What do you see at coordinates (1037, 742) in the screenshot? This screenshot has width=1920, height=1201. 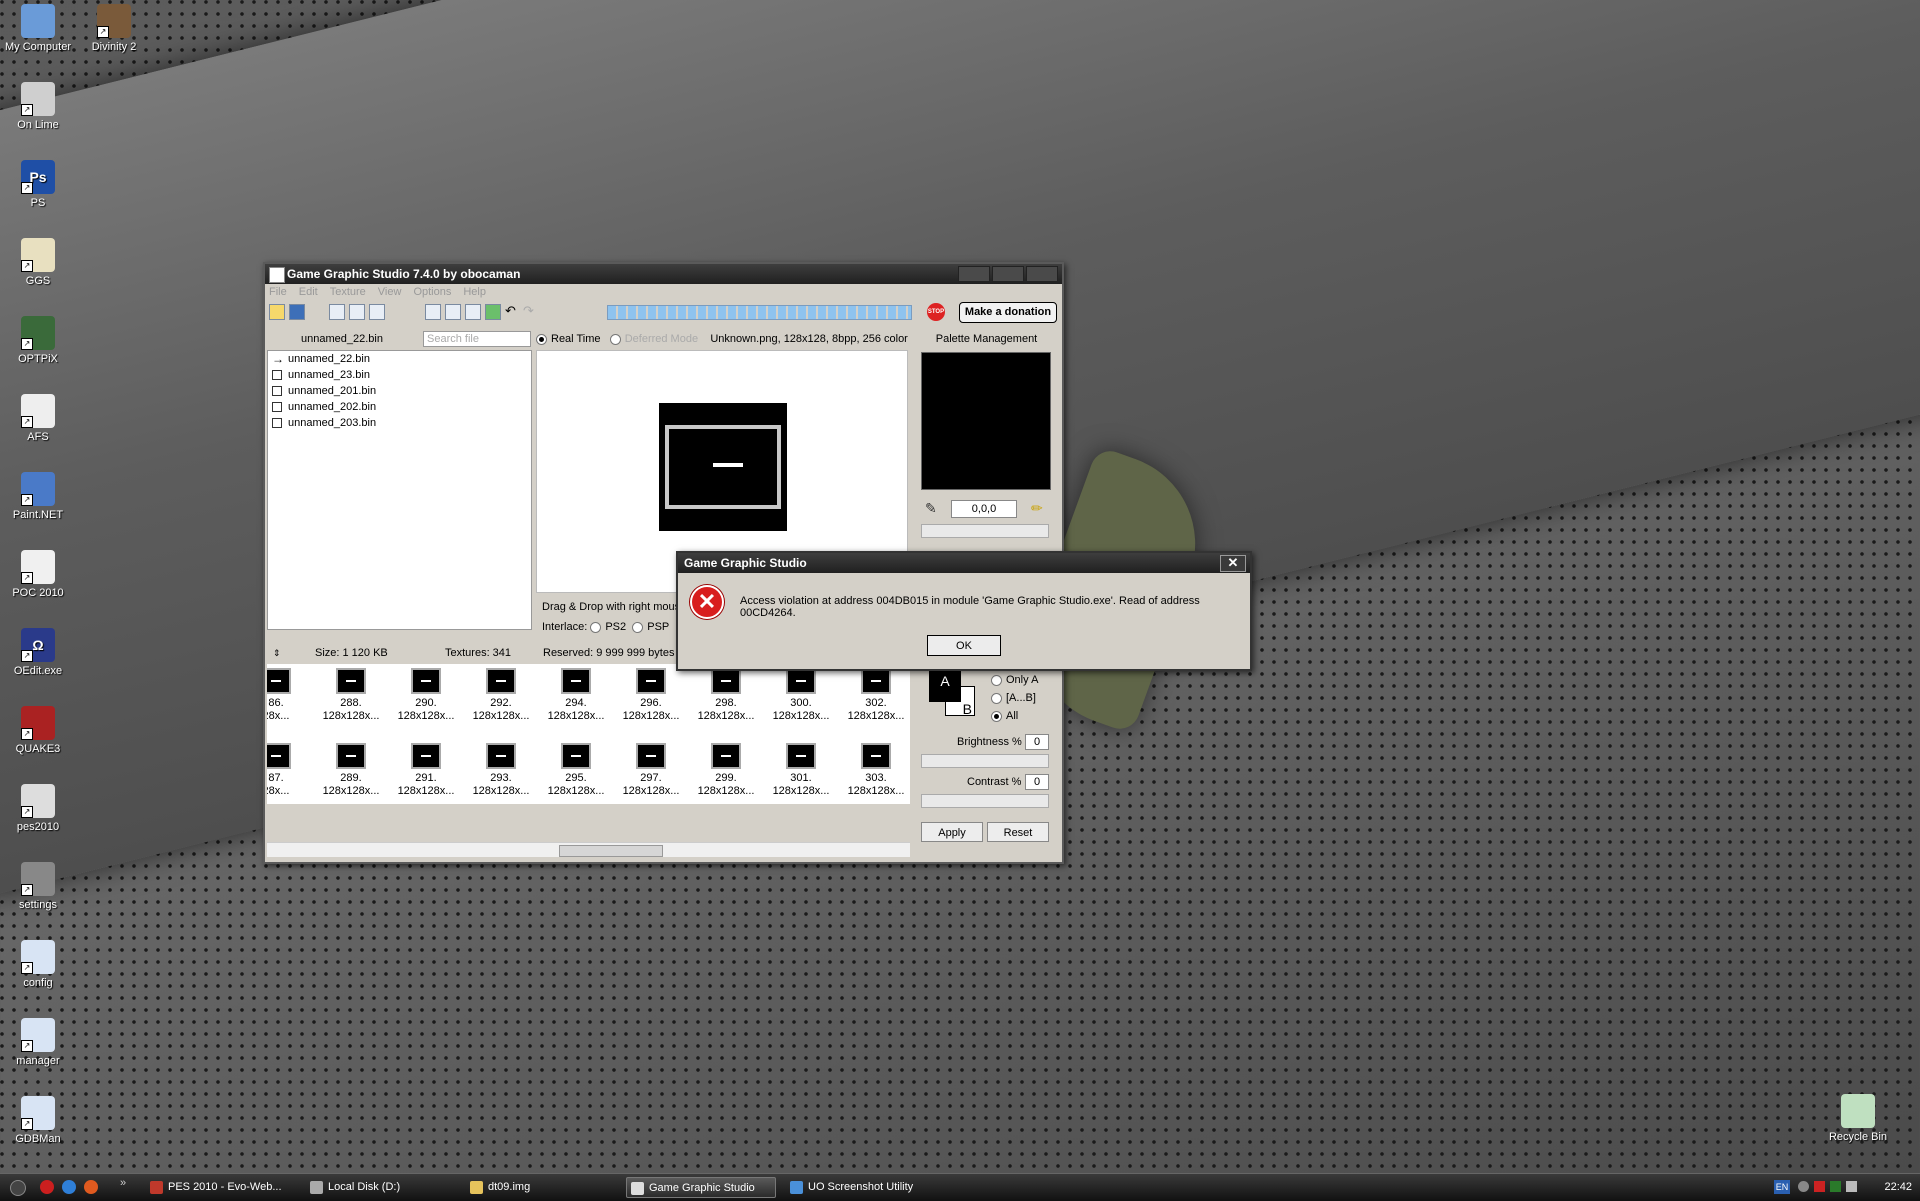 I see `brightness-input: 0` at bounding box center [1037, 742].